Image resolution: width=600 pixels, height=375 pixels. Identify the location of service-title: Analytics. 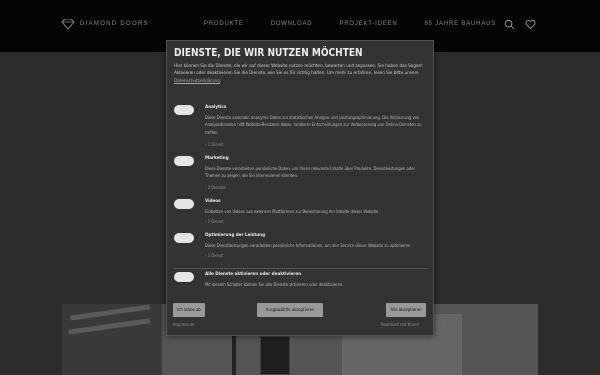
(216, 107).